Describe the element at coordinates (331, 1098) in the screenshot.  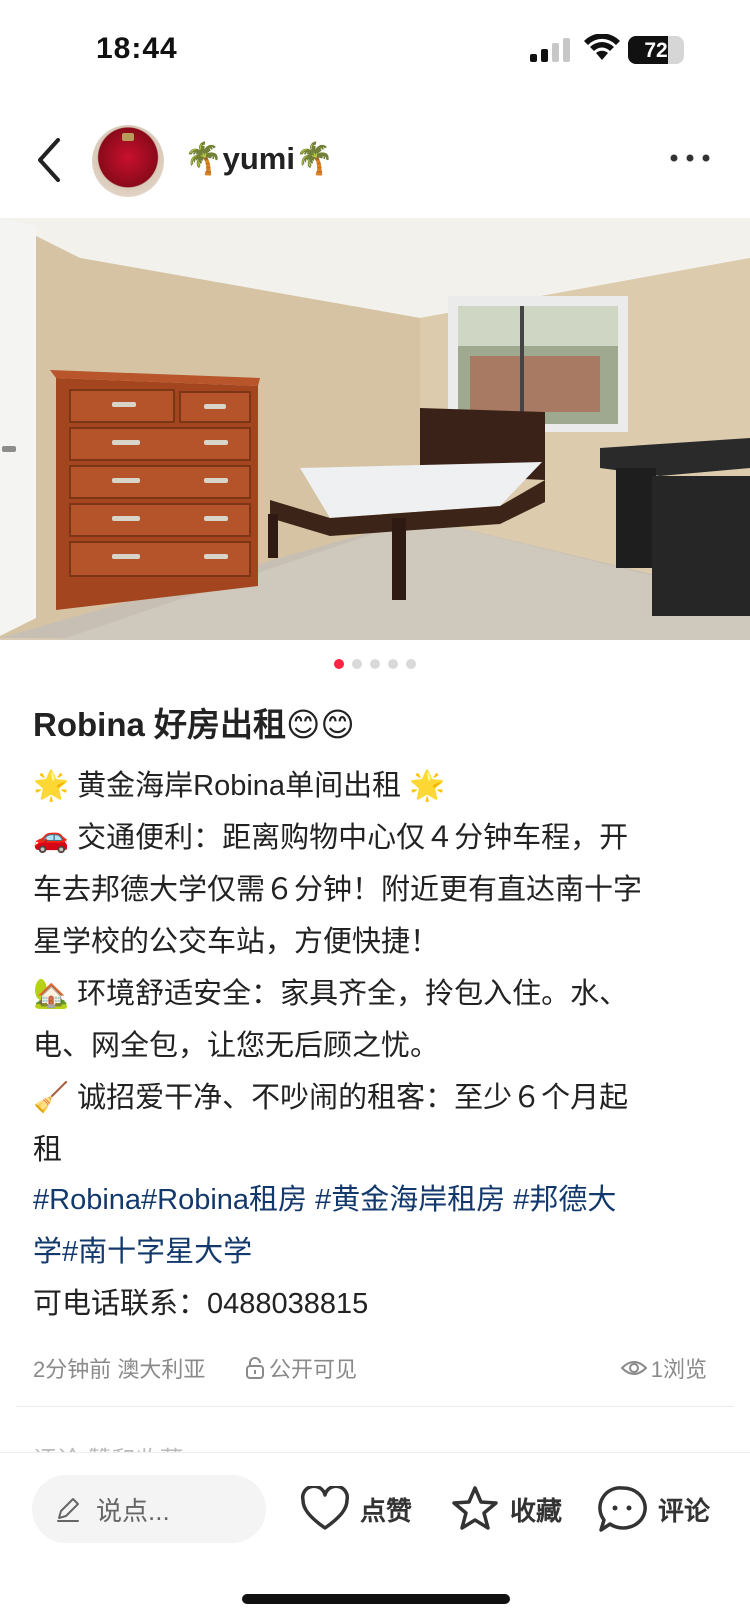
I see `body-line: 🧹 诚招爱干净、不吵闹的租客：至少６个月起` at that location.